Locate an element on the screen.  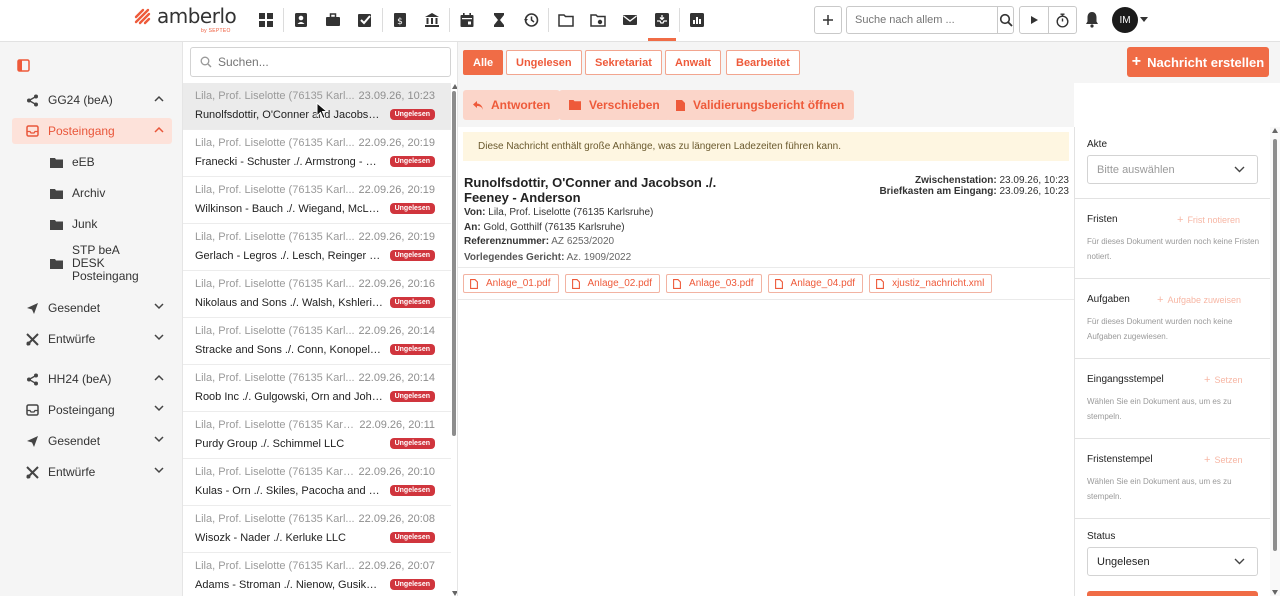
filter-anwalt-button: Anwalt is located at coordinates (693, 62).